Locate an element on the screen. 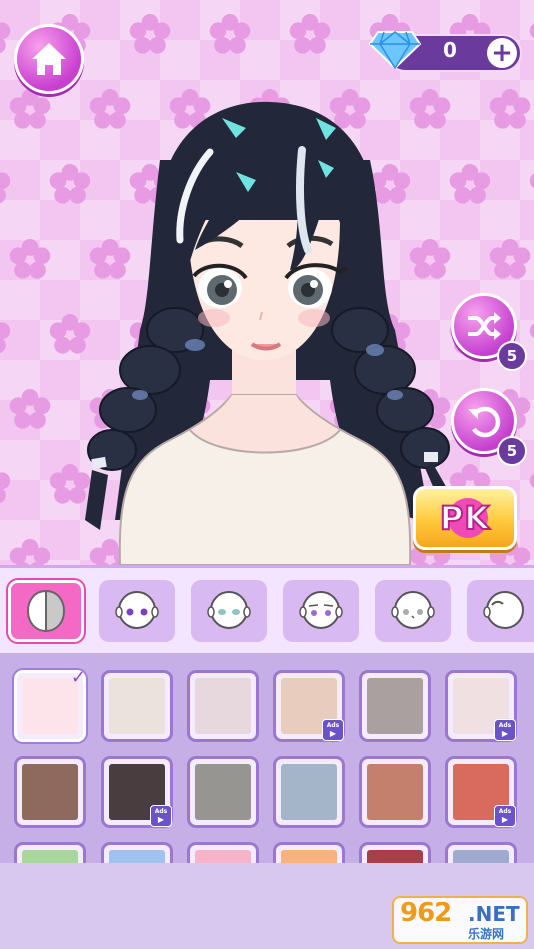 This screenshot has width=534, height=949. randomize-count-badge: 5 is located at coordinates (512, 356).